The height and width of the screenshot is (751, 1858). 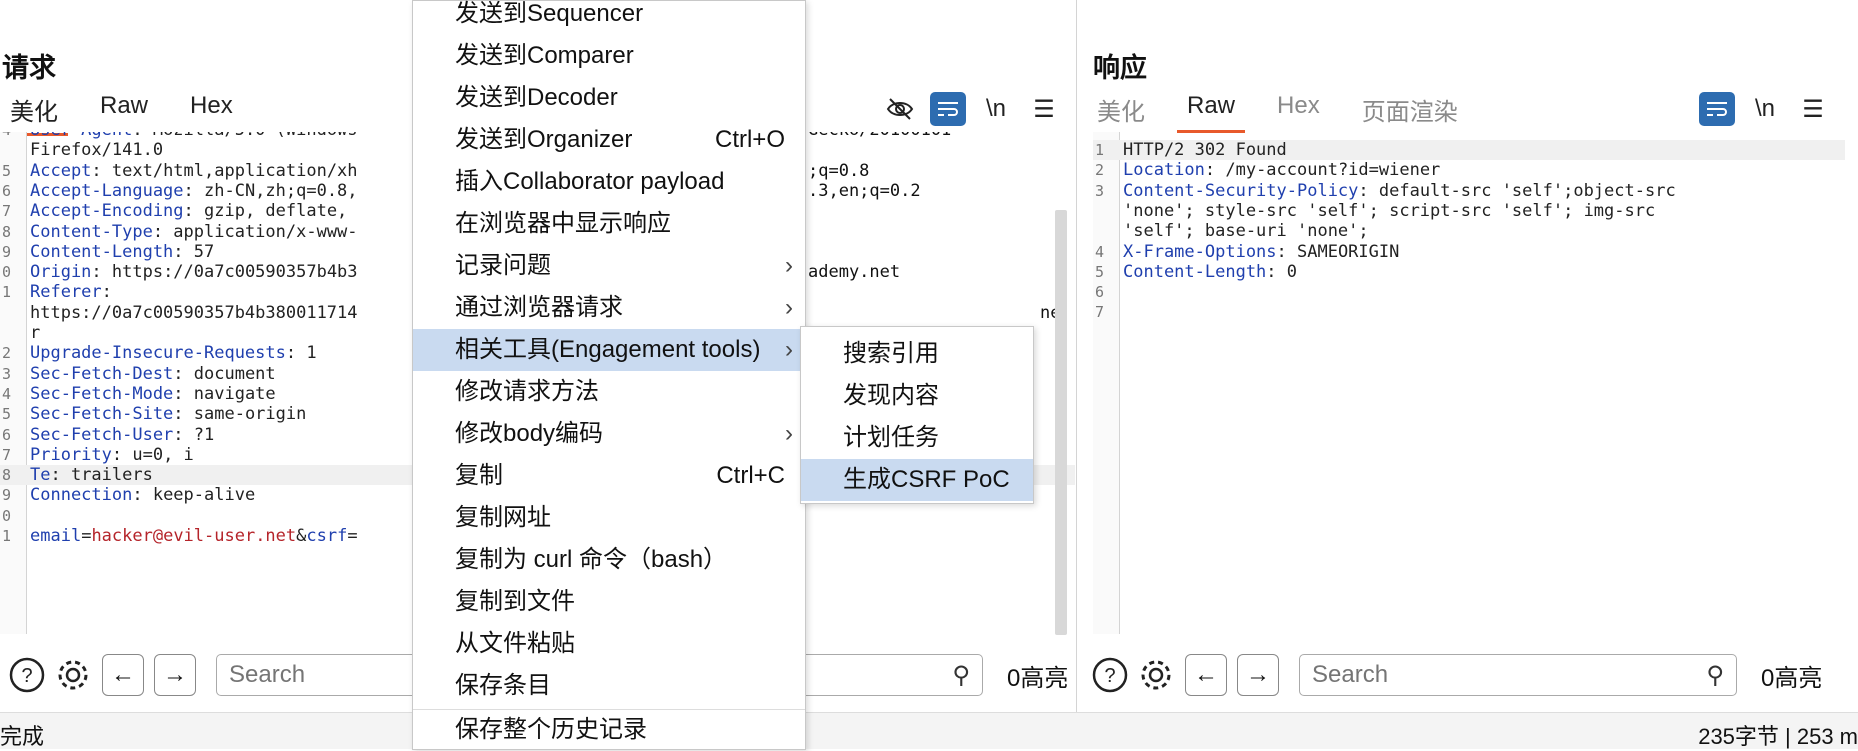 I want to click on header-value: : 1, so click(x=301, y=353).